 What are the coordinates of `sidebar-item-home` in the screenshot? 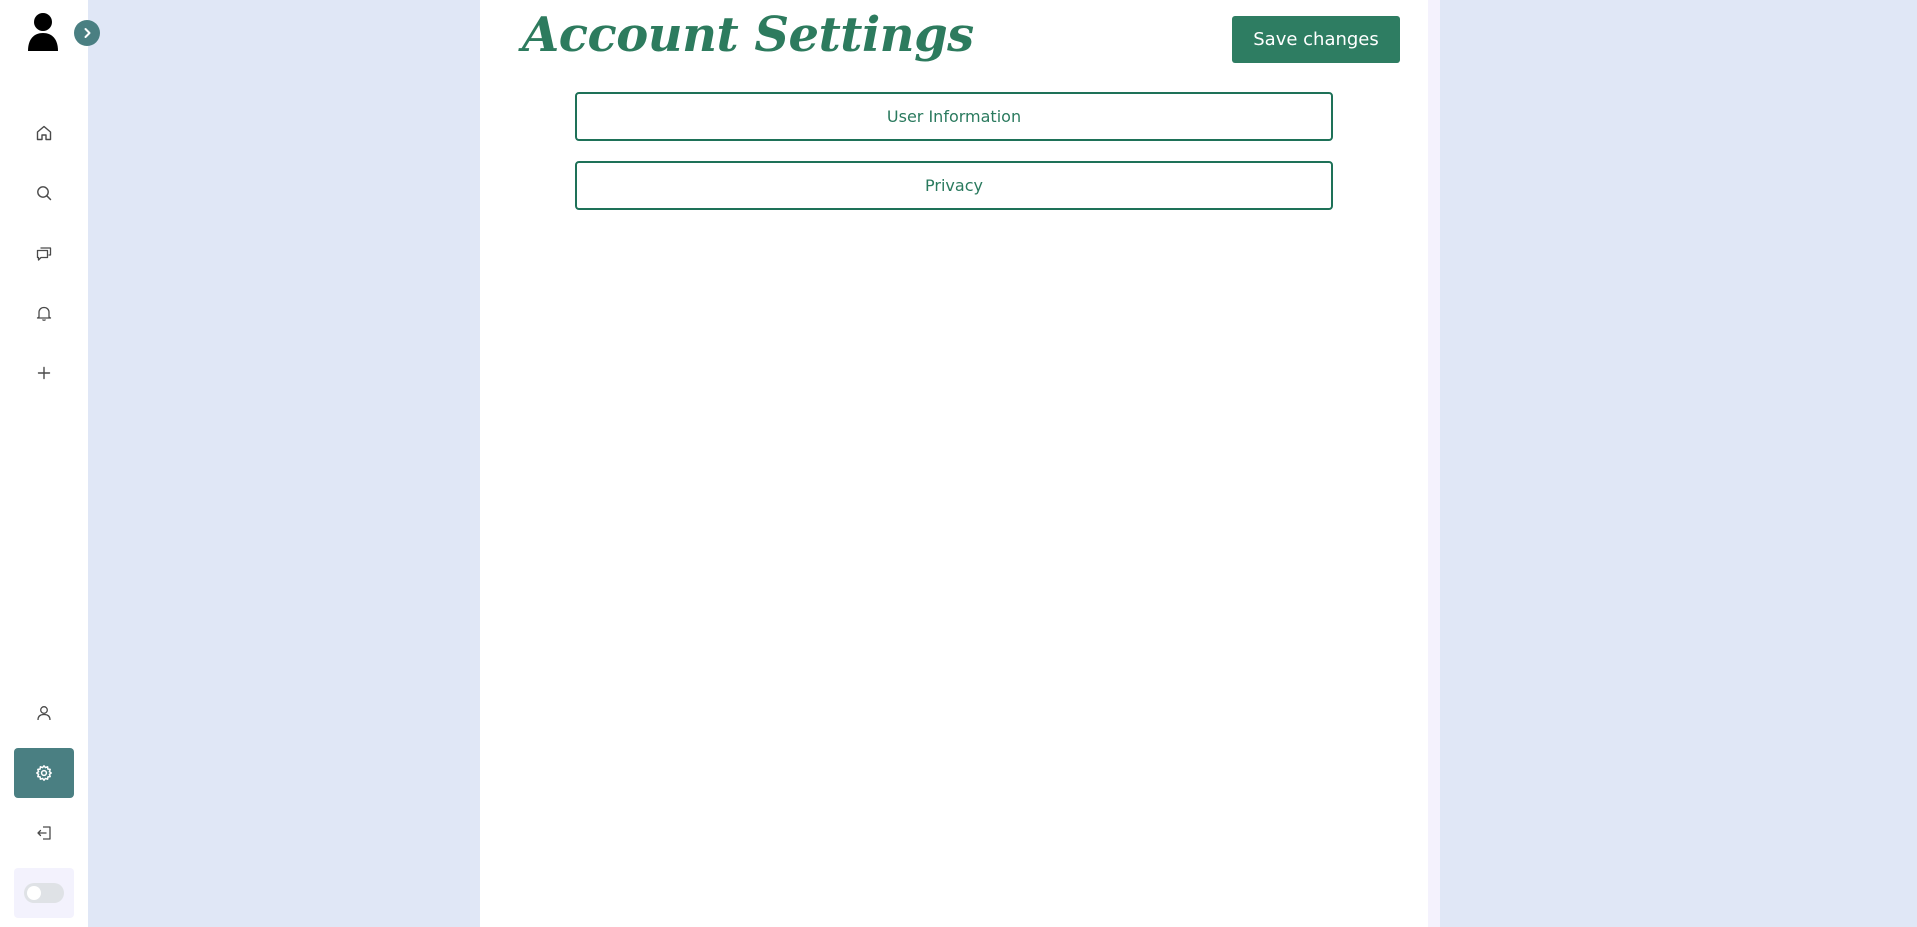 It's located at (44, 133).